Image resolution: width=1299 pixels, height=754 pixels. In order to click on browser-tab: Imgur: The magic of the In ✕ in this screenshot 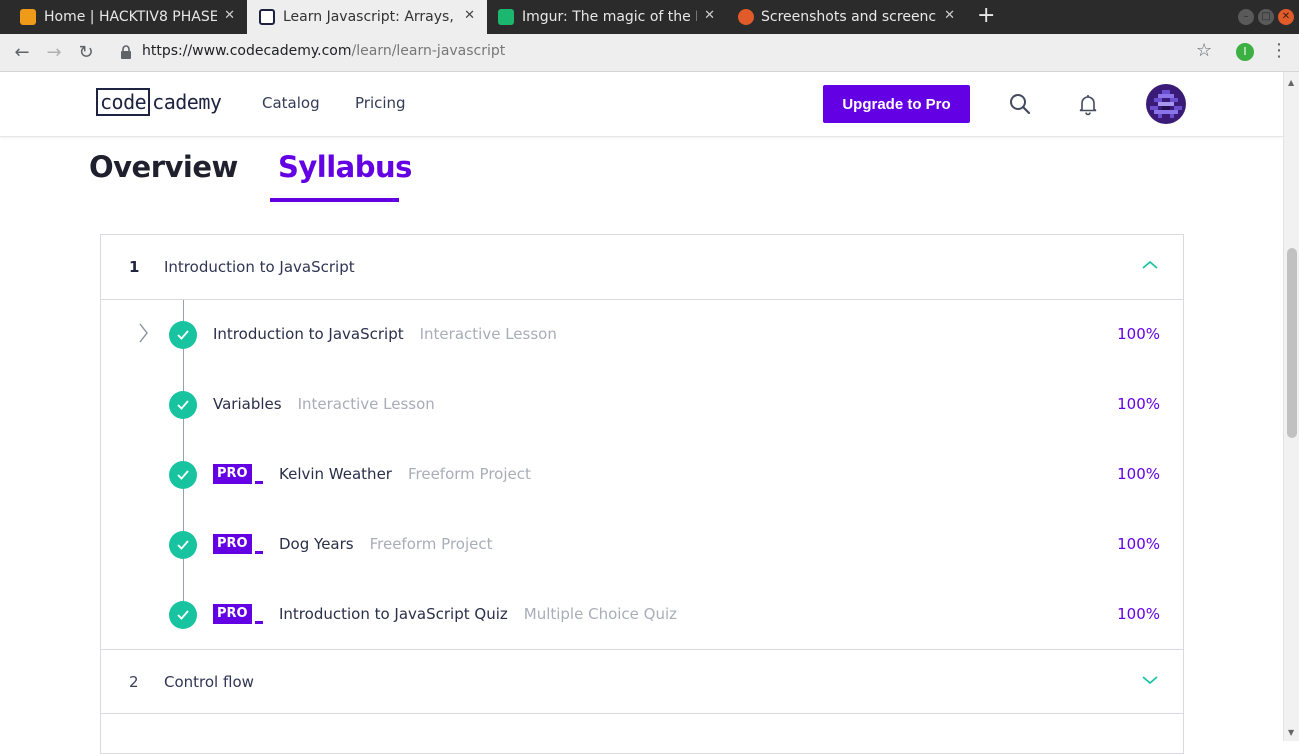, I will do `click(607, 17)`.